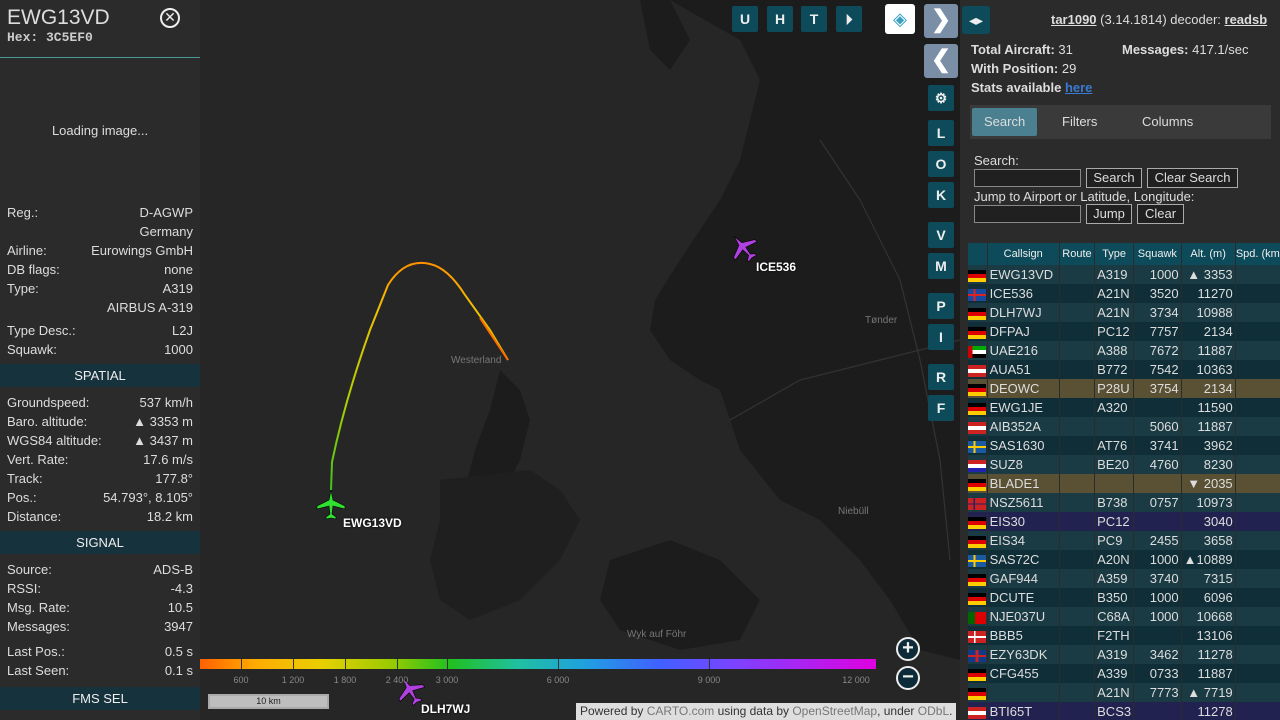  I want to click on tab-search: Search, so click(1005, 122).